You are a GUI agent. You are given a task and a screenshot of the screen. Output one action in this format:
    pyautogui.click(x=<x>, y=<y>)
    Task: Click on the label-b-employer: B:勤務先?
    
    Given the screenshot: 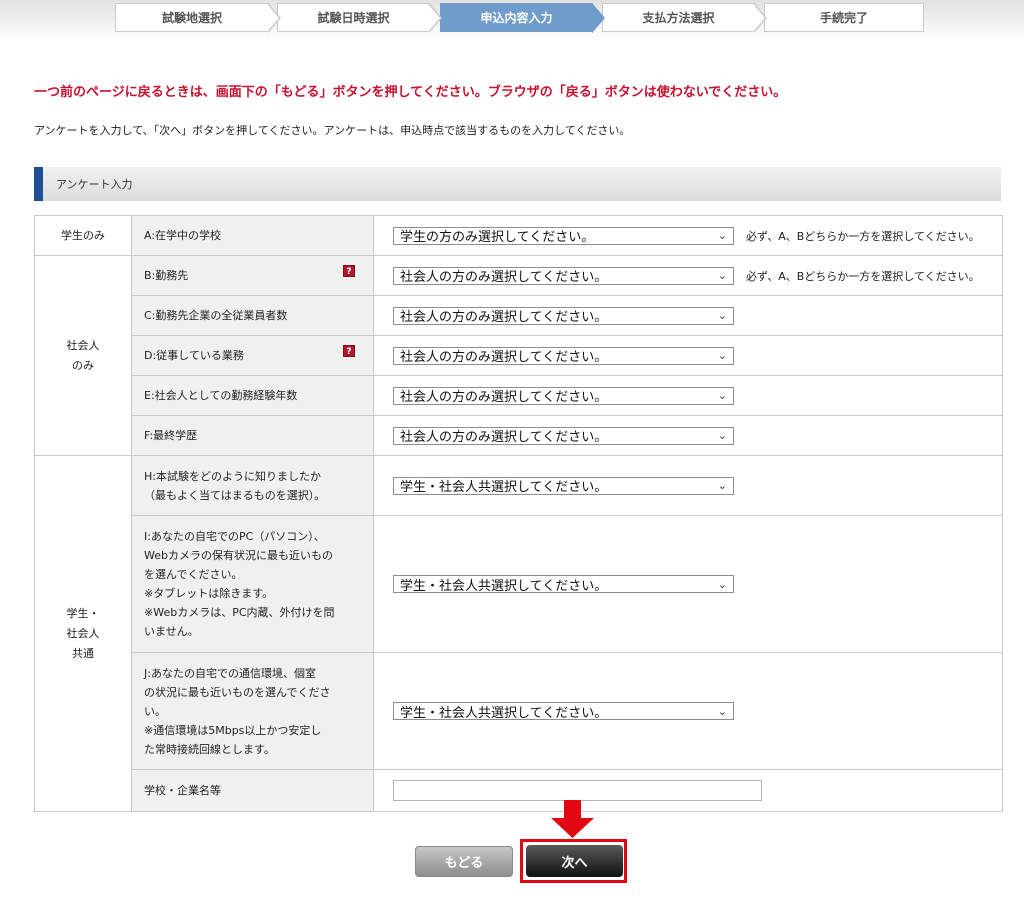 What is the action you would take?
    pyautogui.click(x=252, y=275)
    